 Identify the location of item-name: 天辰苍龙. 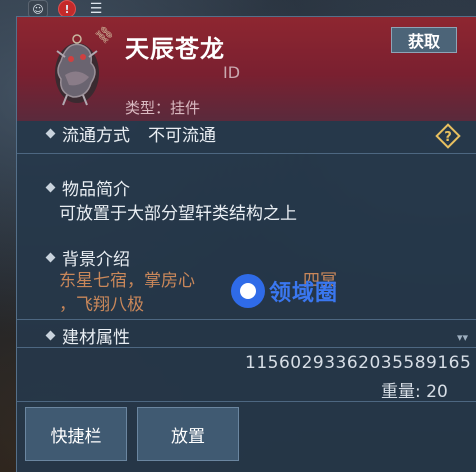
(175, 49).